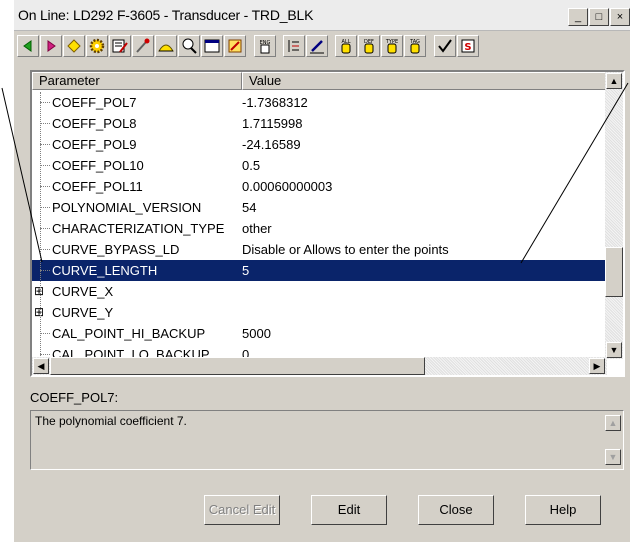  I want to click on hscroll-thumb, so click(237, 366).